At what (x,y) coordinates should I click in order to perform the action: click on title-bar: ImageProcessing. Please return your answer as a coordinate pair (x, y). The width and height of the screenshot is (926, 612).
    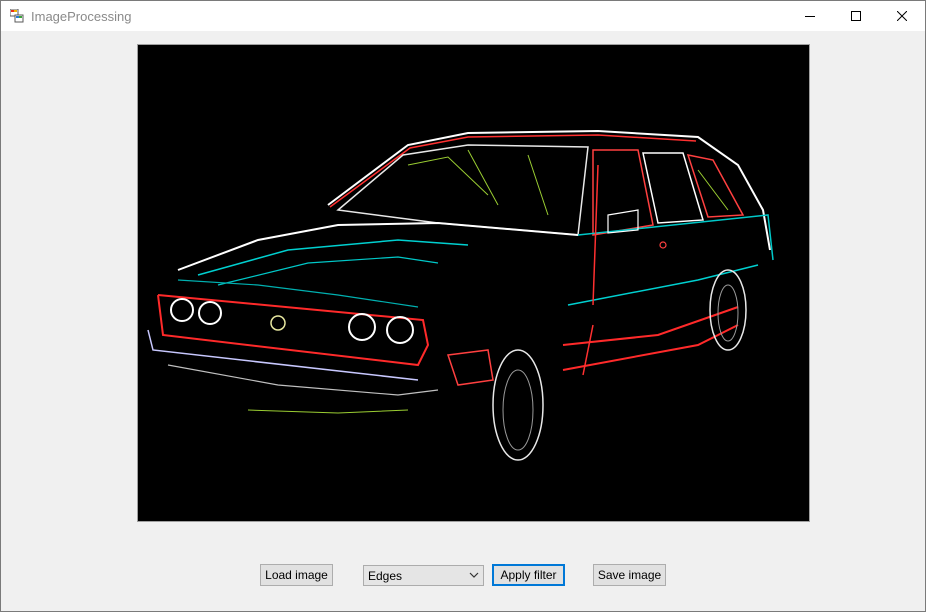
    Looking at the image, I should click on (463, 16).